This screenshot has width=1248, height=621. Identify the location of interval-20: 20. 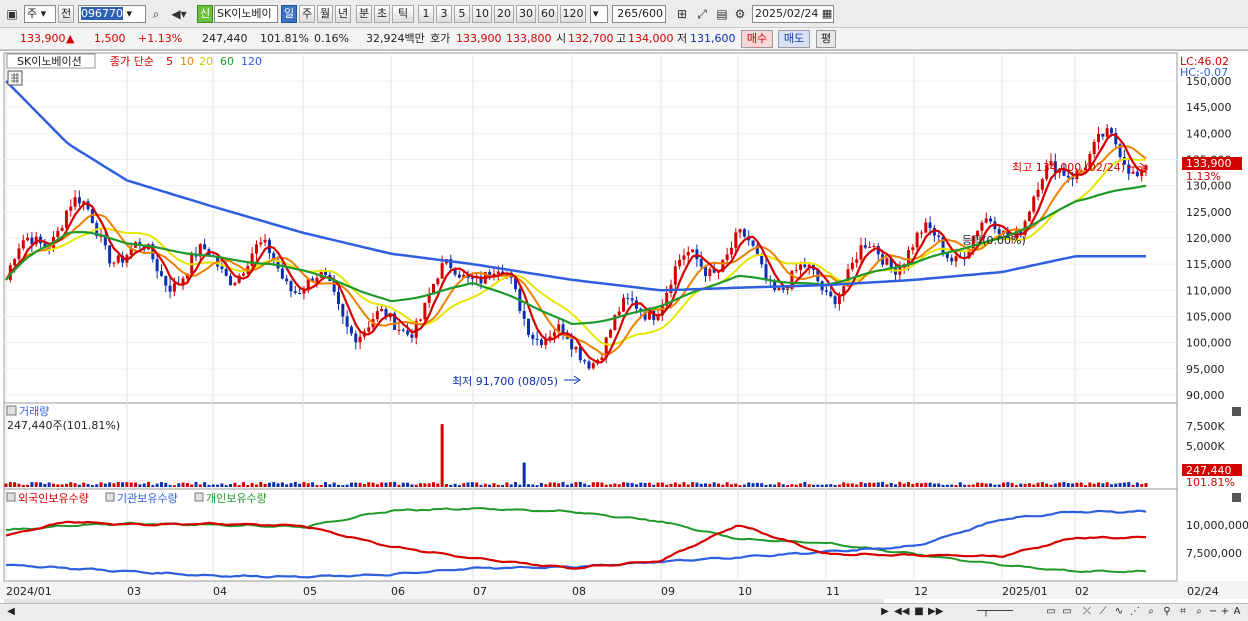
(504, 14).